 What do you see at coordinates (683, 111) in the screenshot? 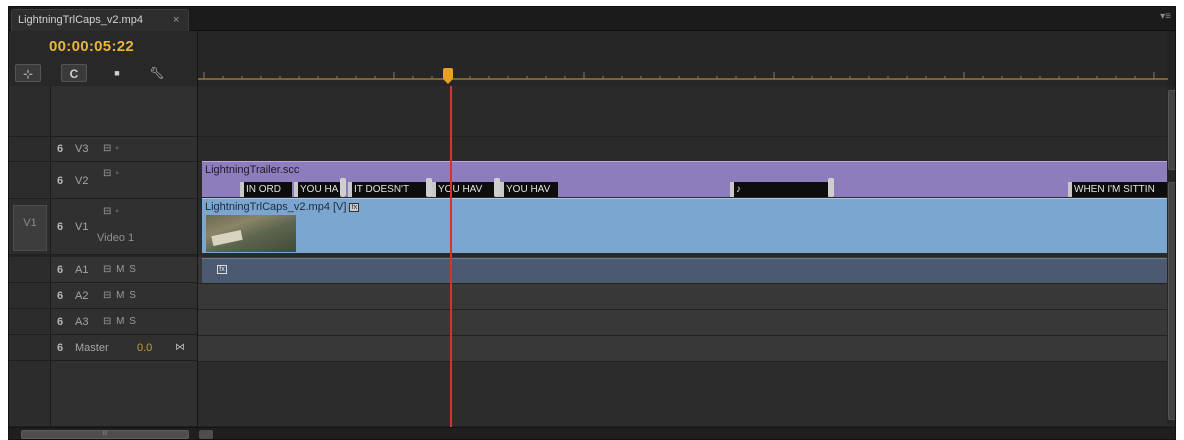
I see `lane-empty` at bounding box center [683, 111].